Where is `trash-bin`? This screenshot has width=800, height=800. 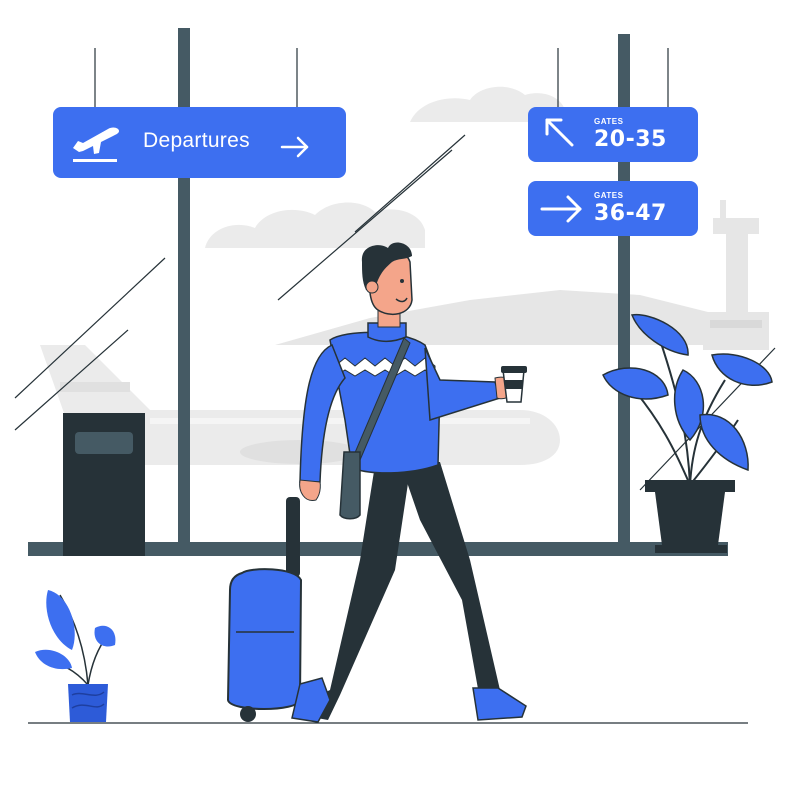 trash-bin is located at coordinates (104, 484).